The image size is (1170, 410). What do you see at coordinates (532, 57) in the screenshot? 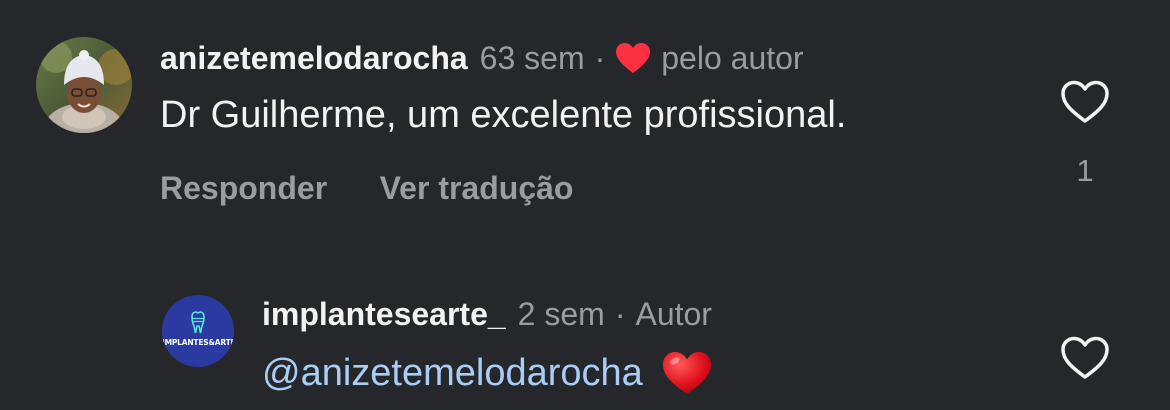
I see `timestamp: 63 sem` at bounding box center [532, 57].